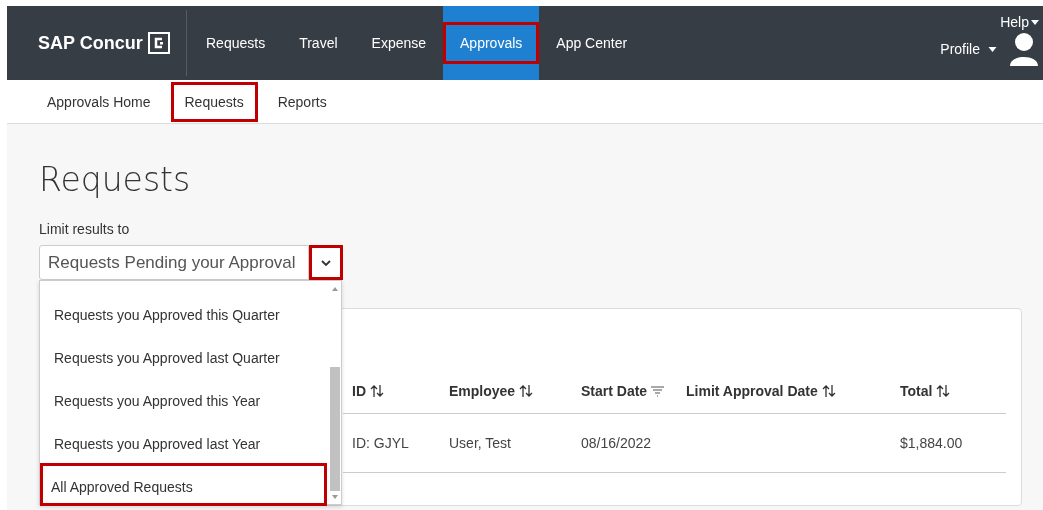 The width and height of the screenshot is (1043, 510). What do you see at coordinates (183, 355) in the screenshot?
I see `dropdown-option: Requests you Approved last Quarter` at bounding box center [183, 355].